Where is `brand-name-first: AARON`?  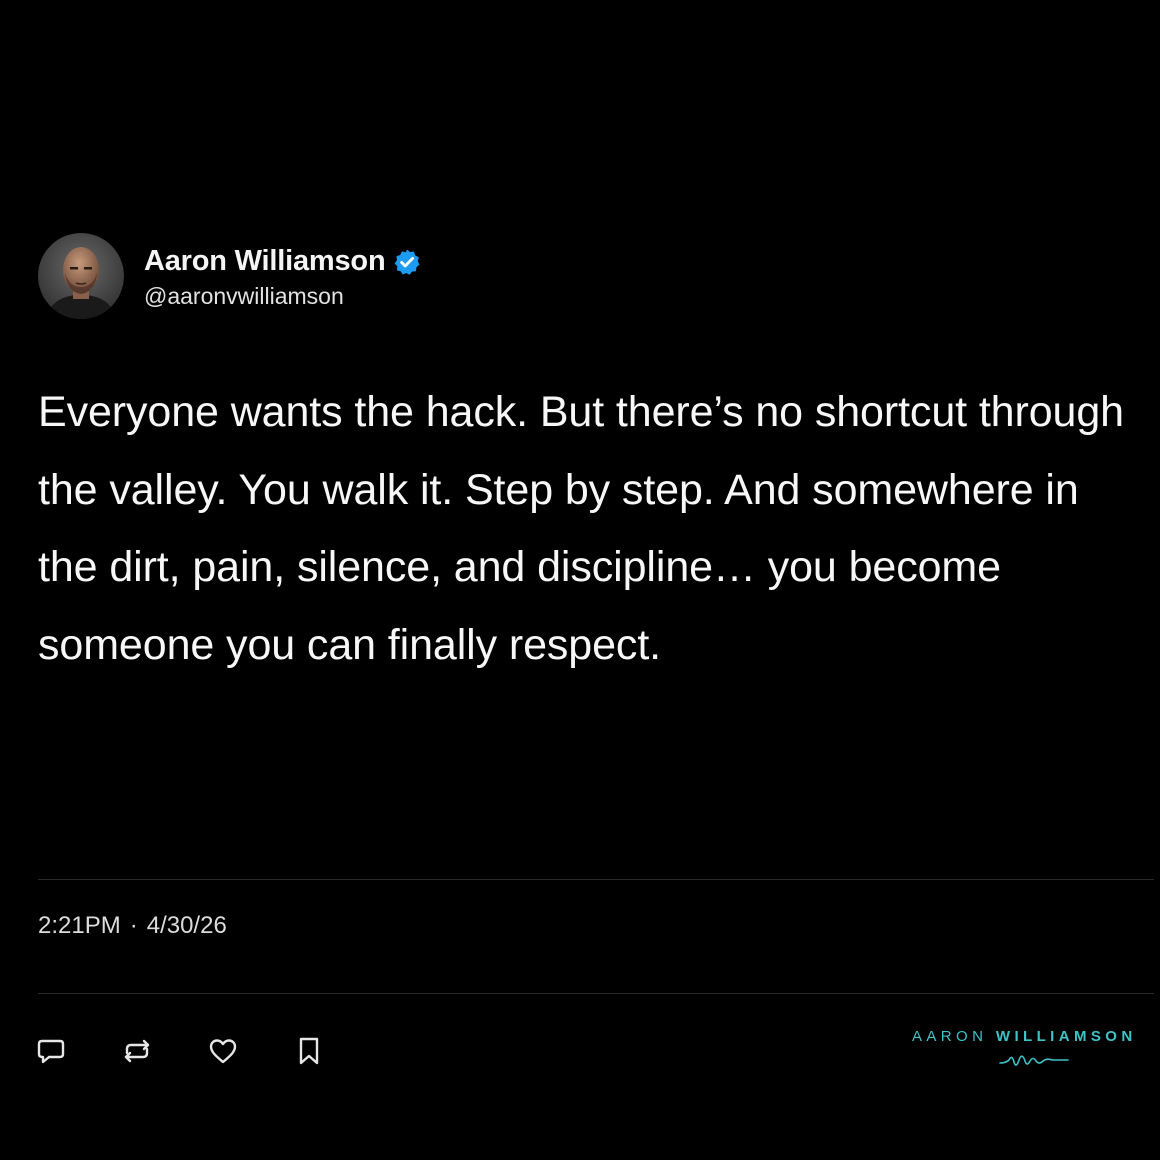 brand-name-first: AARON is located at coordinates (950, 1036).